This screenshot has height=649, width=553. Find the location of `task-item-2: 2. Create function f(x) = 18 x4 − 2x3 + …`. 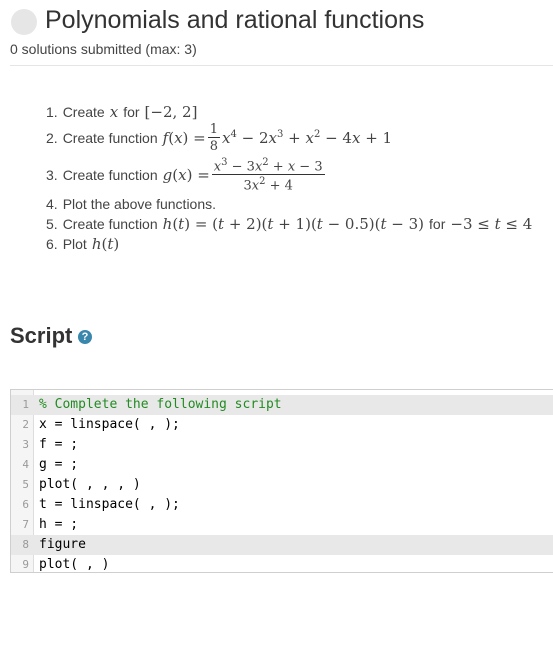

task-item-2: 2. Create function f(x) = 18 x4 − 2x3 + … is located at coordinates (219, 138).